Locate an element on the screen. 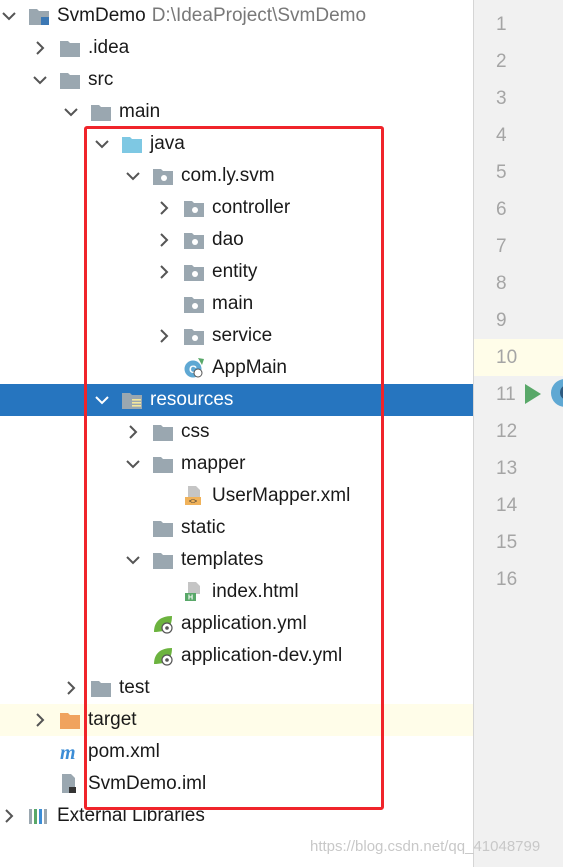 This screenshot has height=867, width=563. tree-node-label: target is located at coordinates (112, 719).